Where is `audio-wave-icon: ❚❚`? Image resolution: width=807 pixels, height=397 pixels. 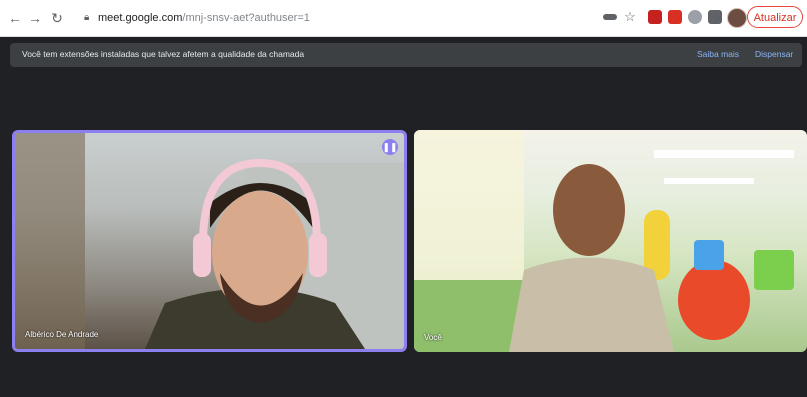
audio-wave-icon: ❚❚ is located at coordinates (390, 147).